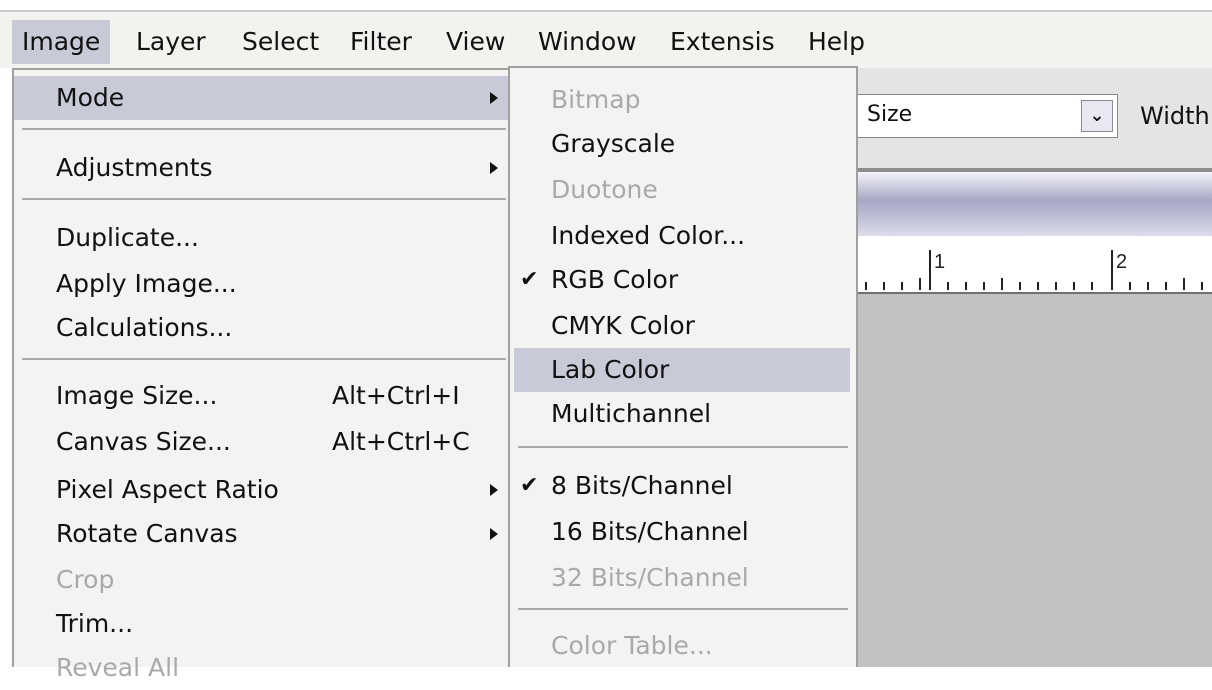 This screenshot has height=690, width=1212. What do you see at coordinates (987, 116) in the screenshot?
I see `size-select: Size ⌄` at bounding box center [987, 116].